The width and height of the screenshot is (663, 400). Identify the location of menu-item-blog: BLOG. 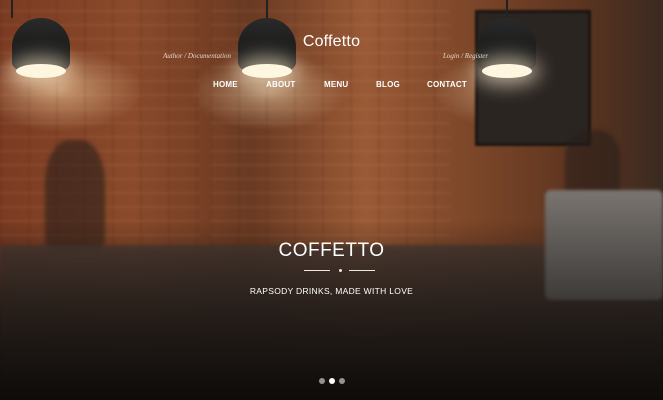
(388, 84).